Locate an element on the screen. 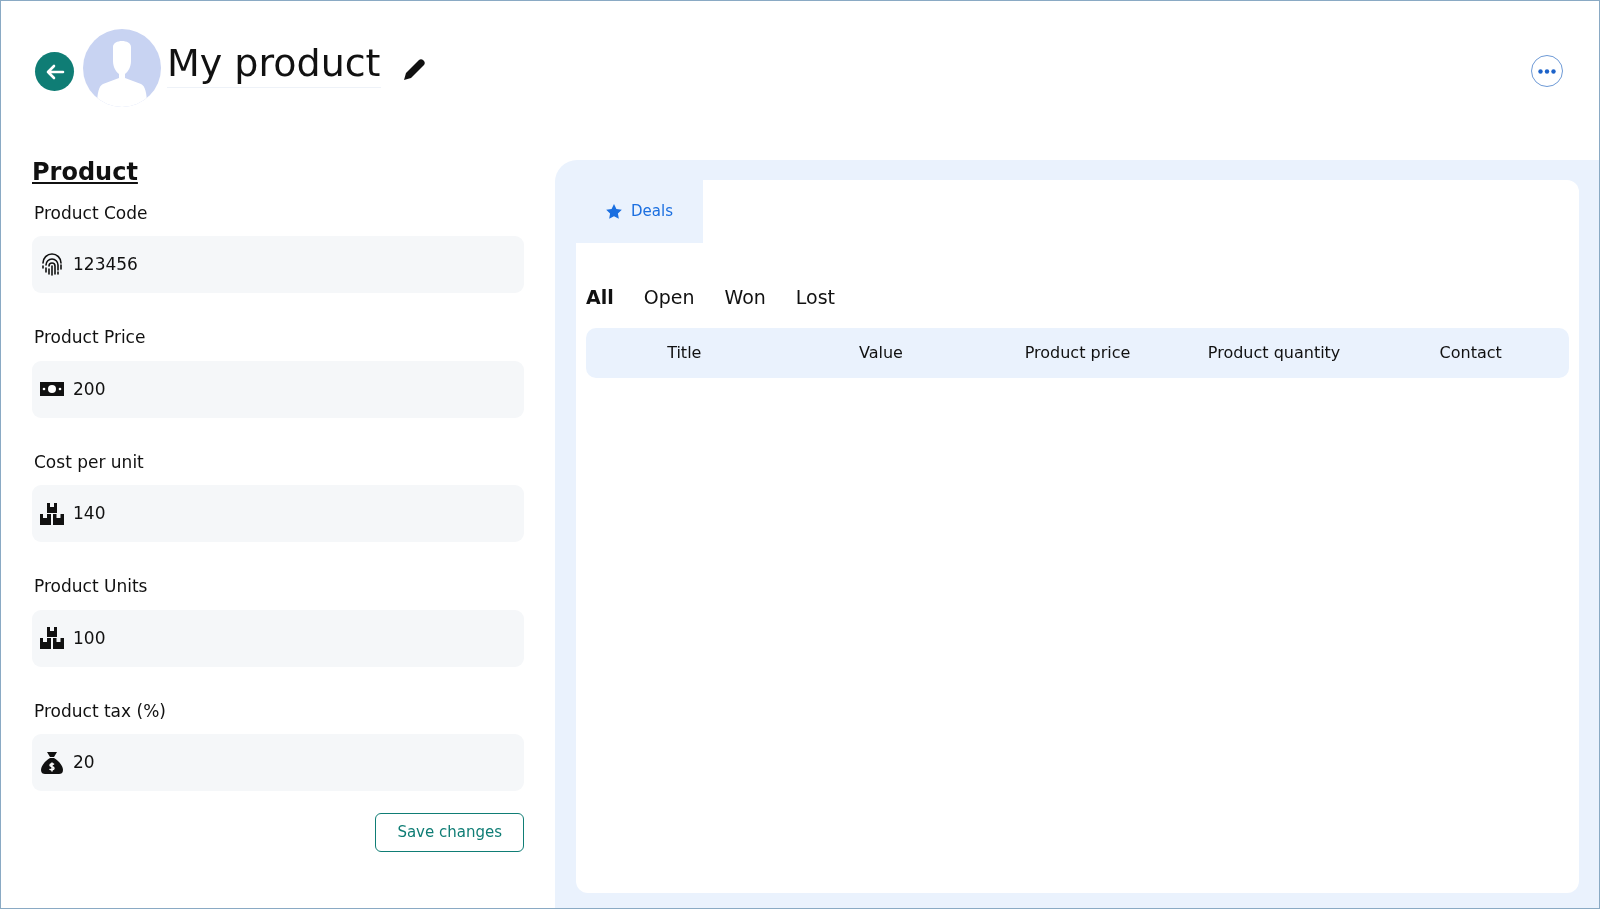  column-header: Product price is located at coordinates (1077, 352).